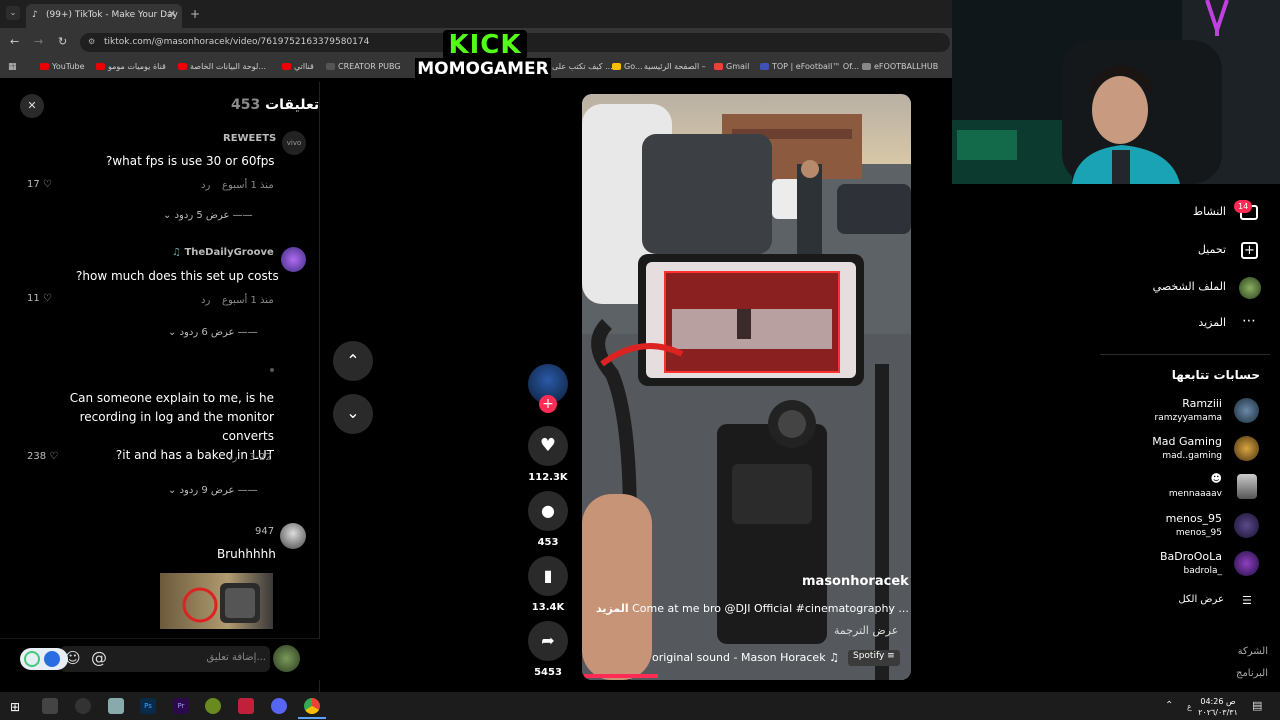  I want to click on my-avatar, so click(286, 658).